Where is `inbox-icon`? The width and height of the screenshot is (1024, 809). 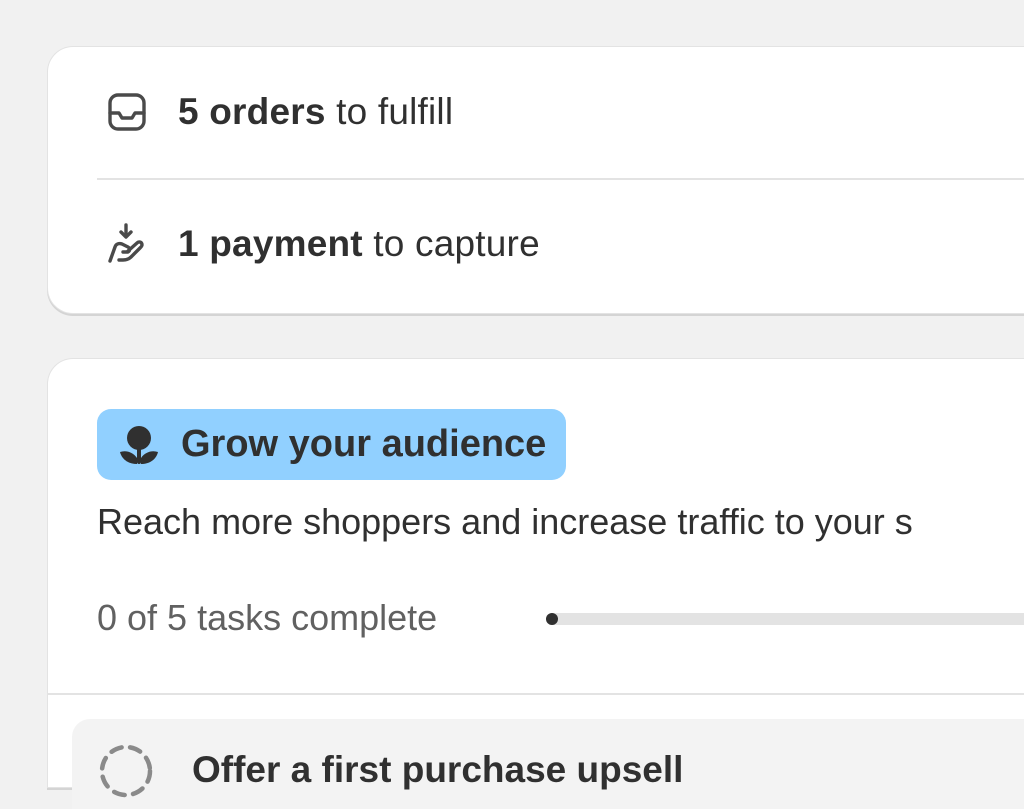 inbox-icon is located at coordinates (127, 112).